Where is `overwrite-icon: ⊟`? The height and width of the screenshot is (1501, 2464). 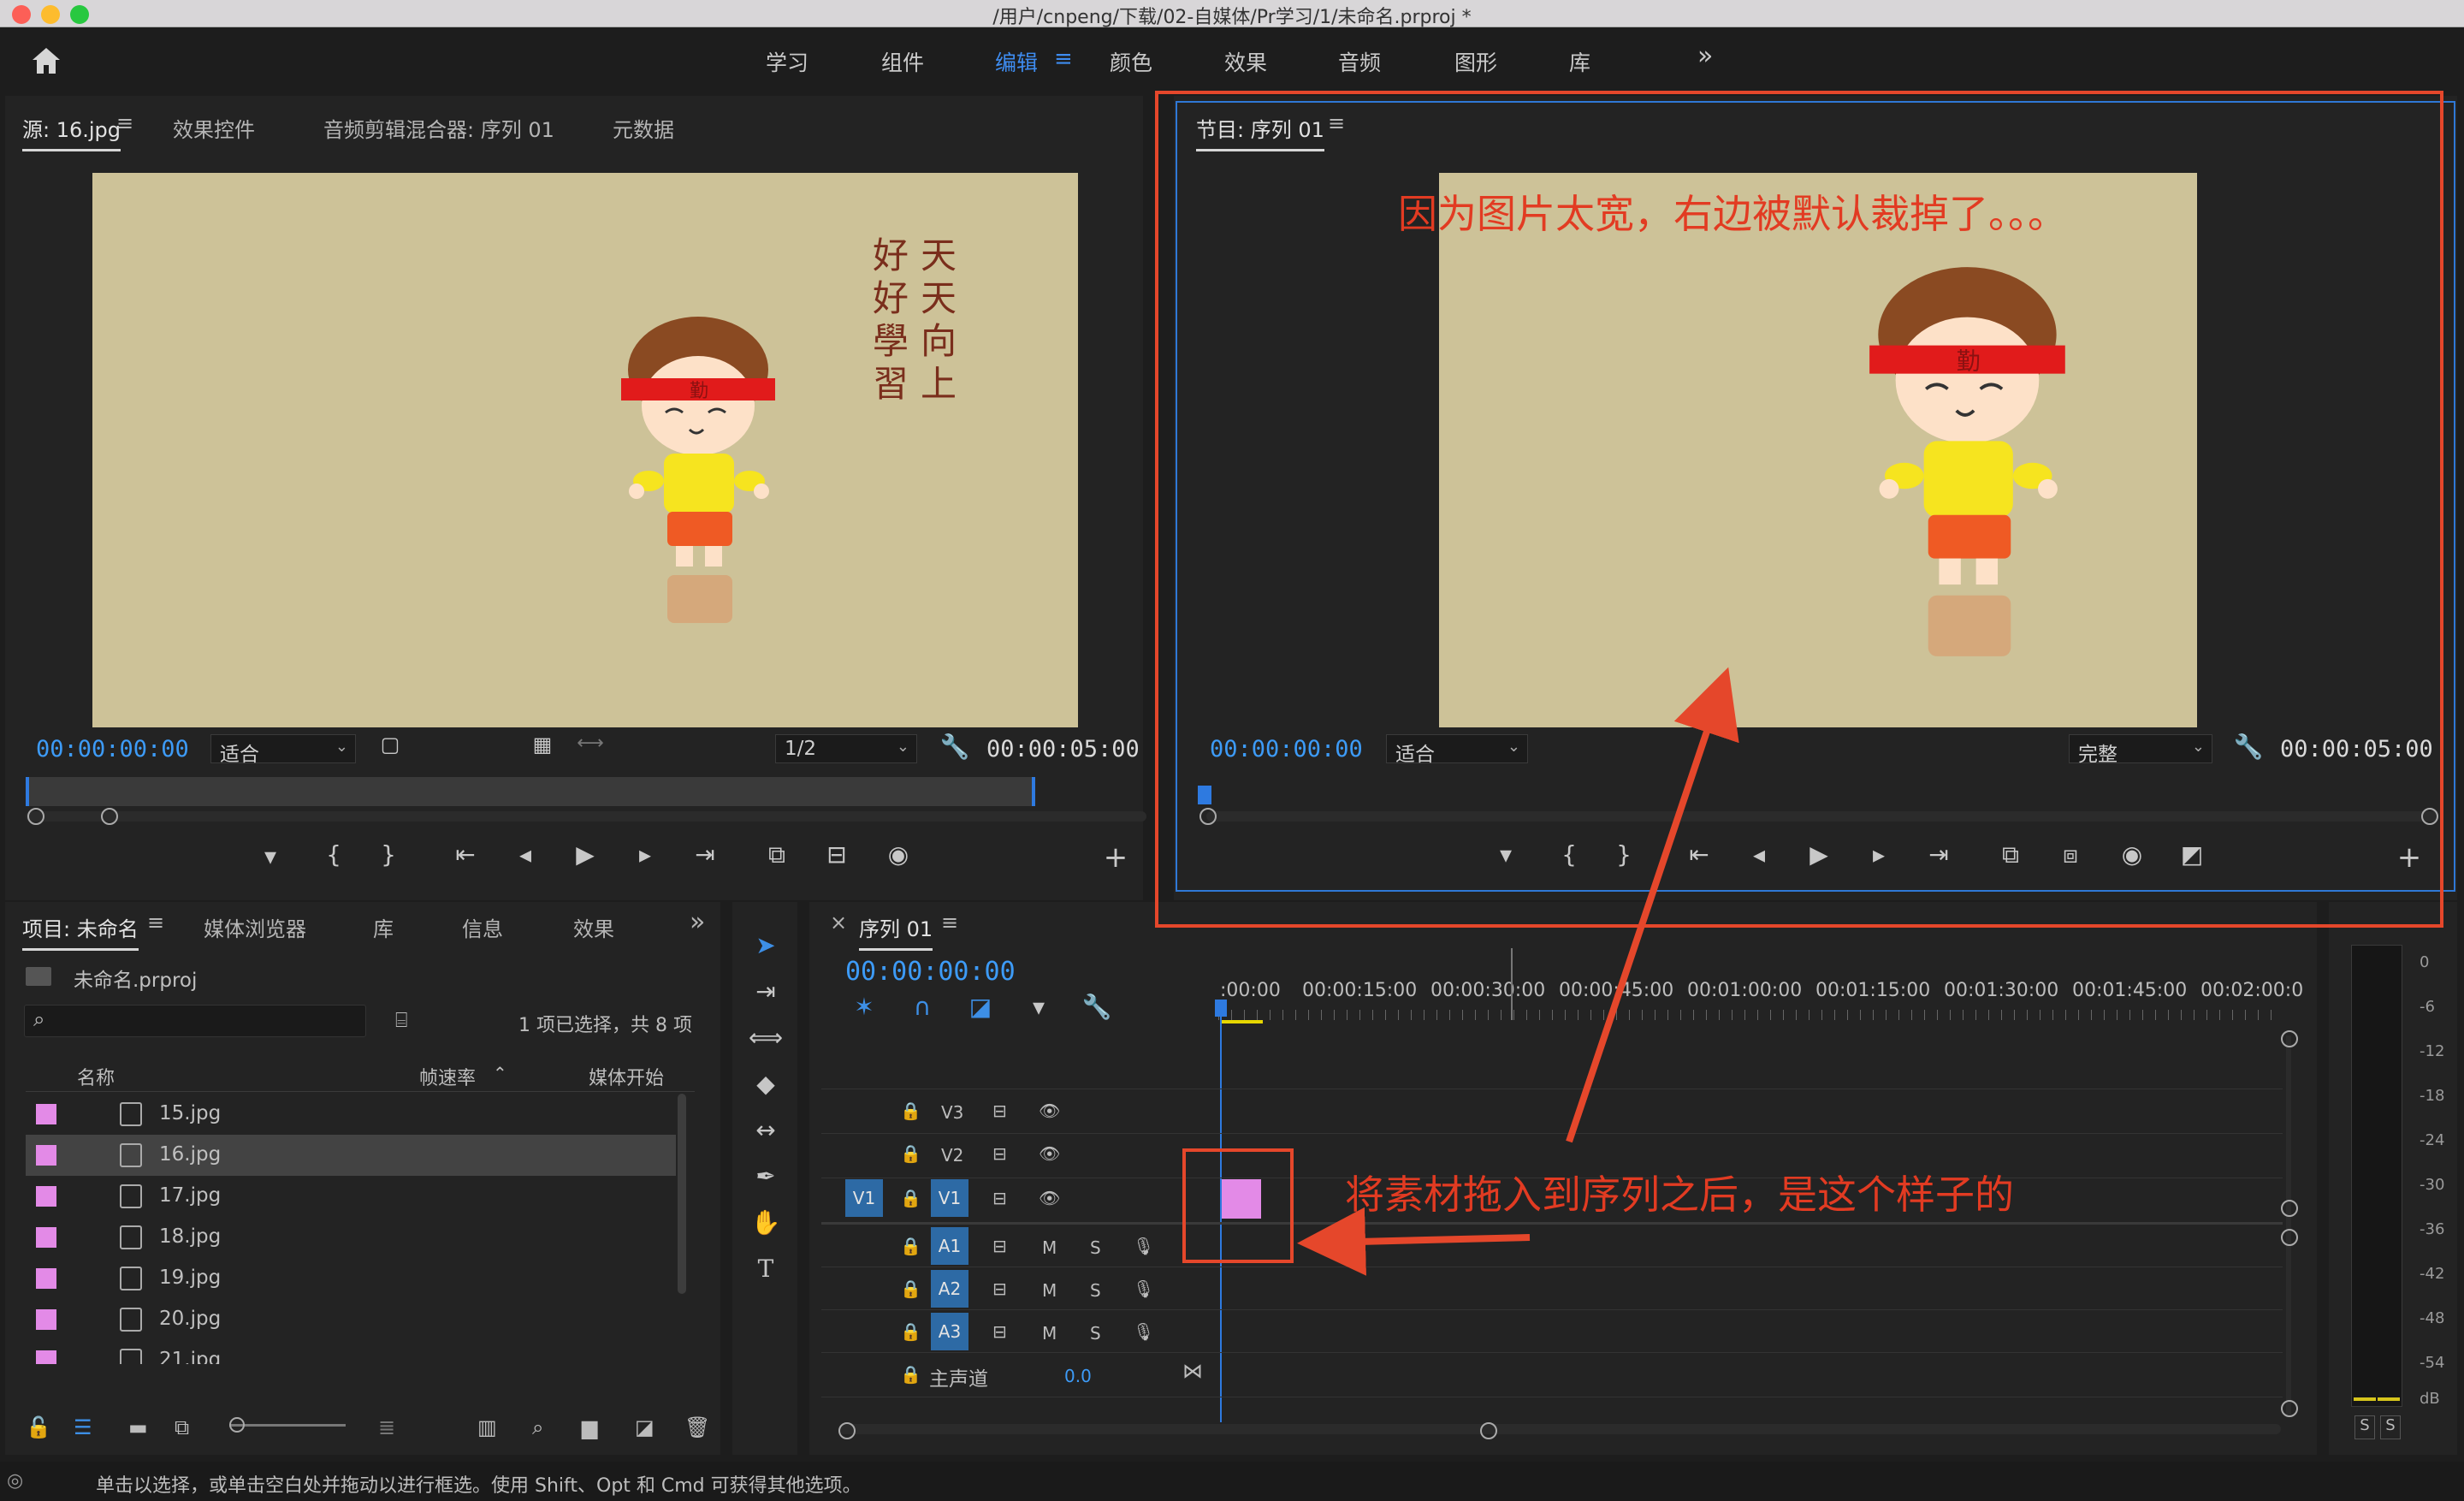 overwrite-icon: ⊟ is located at coordinates (837, 855).